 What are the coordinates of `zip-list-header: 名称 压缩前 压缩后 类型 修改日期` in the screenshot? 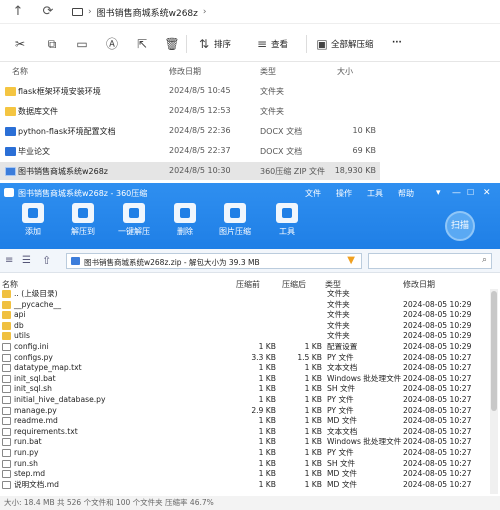 It's located at (250, 283).